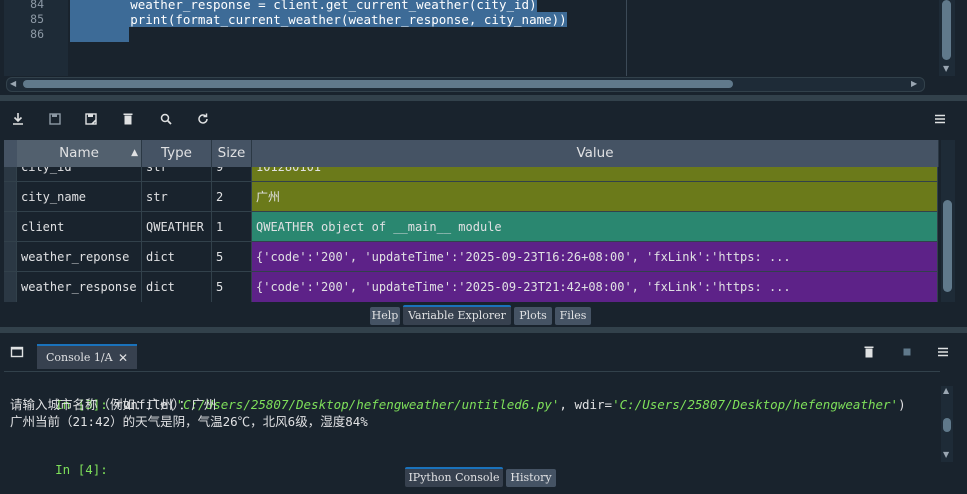 Image resolution: width=967 pixels, height=494 pixels. What do you see at coordinates (232, 197) in the screenshot?
I see `variable-size: 2` at bounding box center [232, 197].